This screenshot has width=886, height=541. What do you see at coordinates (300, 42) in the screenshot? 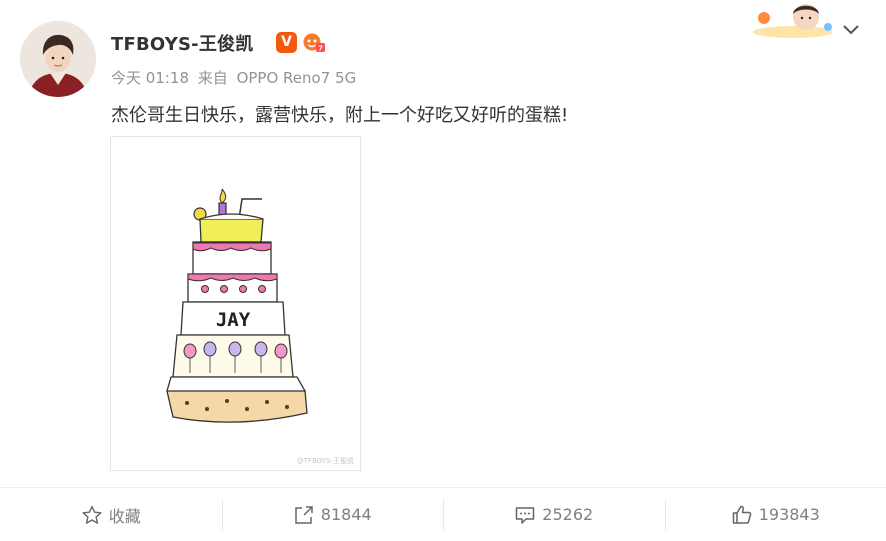
I see `user-badges: V 7` at bounding box center [300, 42].